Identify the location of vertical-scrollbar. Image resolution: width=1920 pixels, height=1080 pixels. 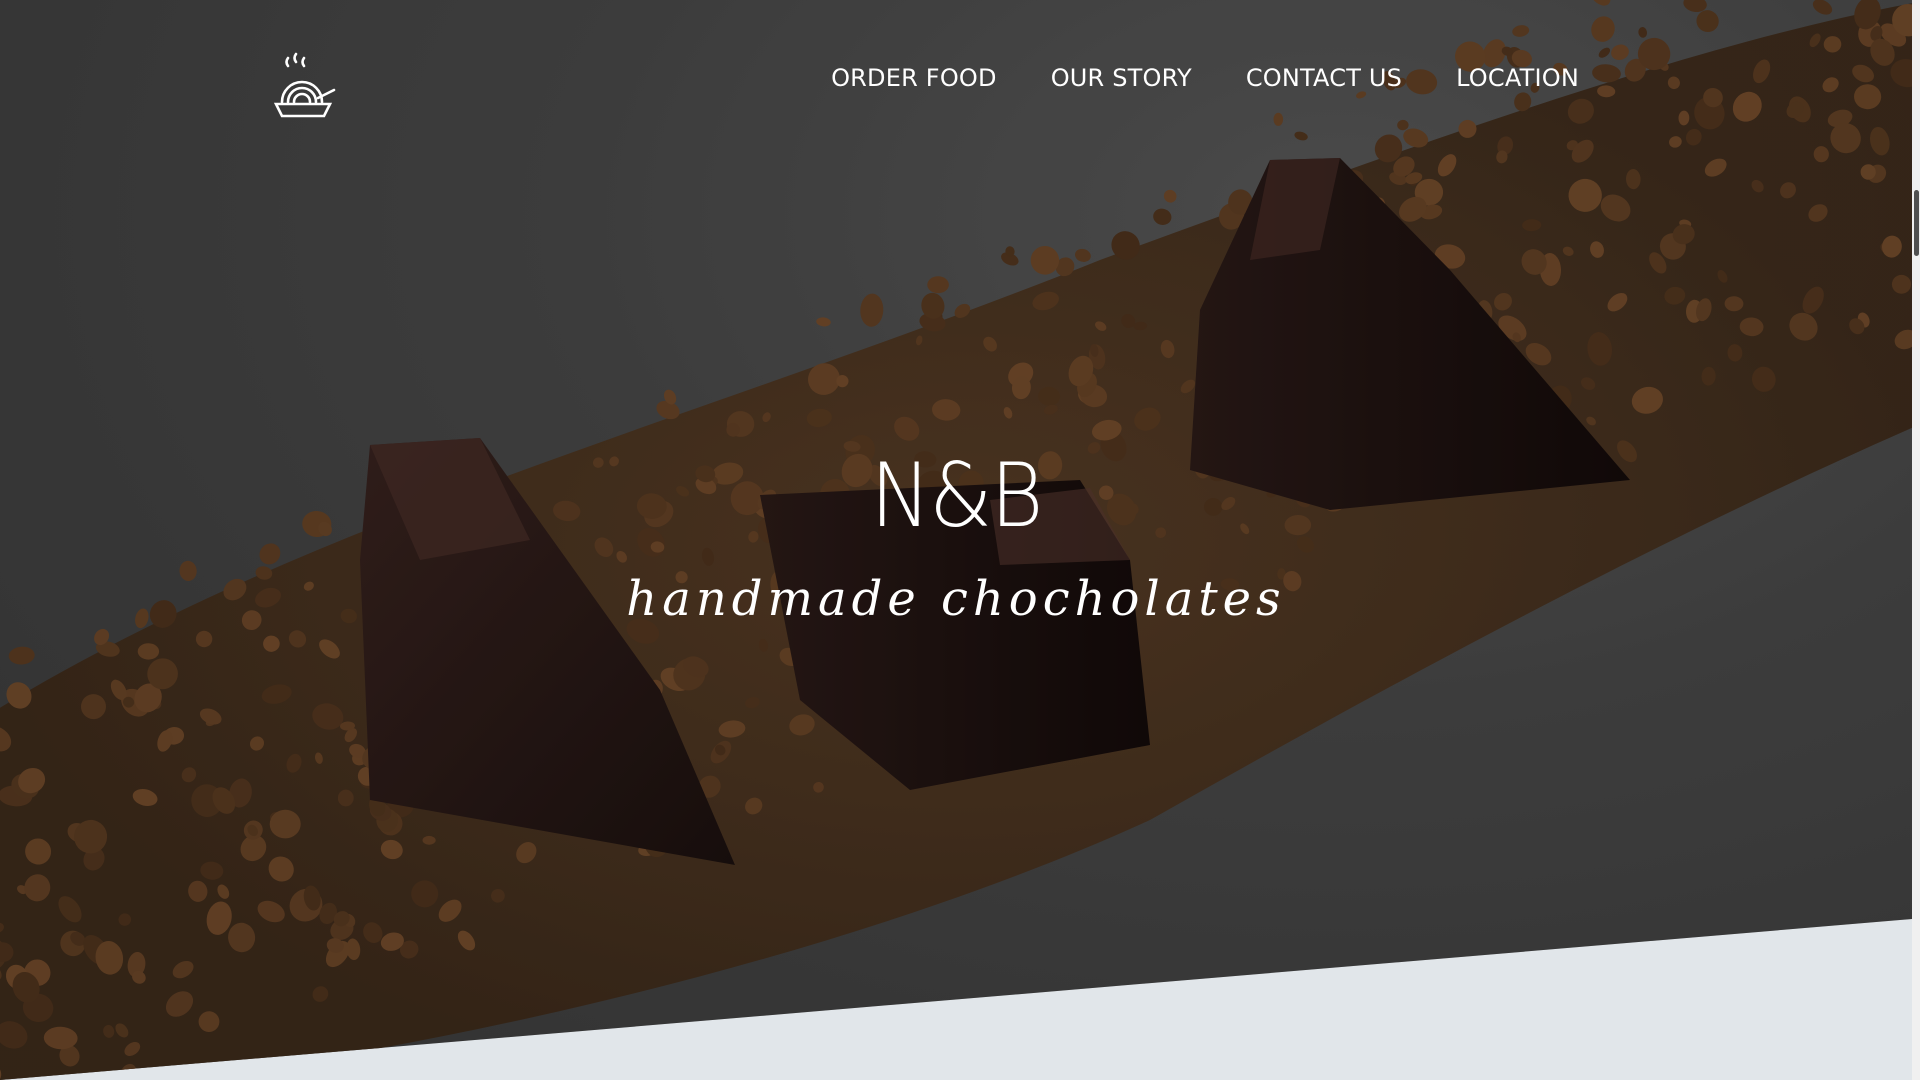
(1916, 540).